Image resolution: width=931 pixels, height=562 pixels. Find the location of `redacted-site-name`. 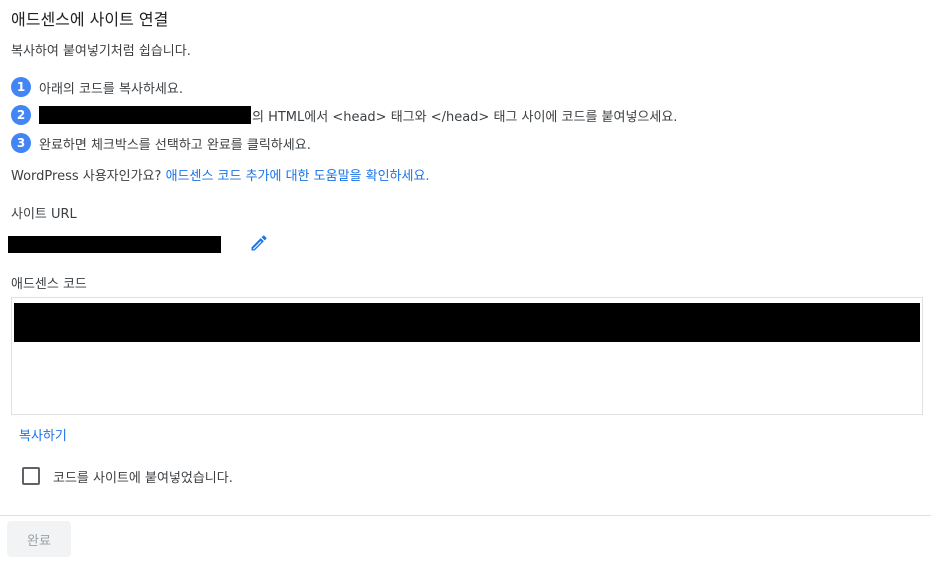

redacted-site-name is located at coordinates (145, 115).